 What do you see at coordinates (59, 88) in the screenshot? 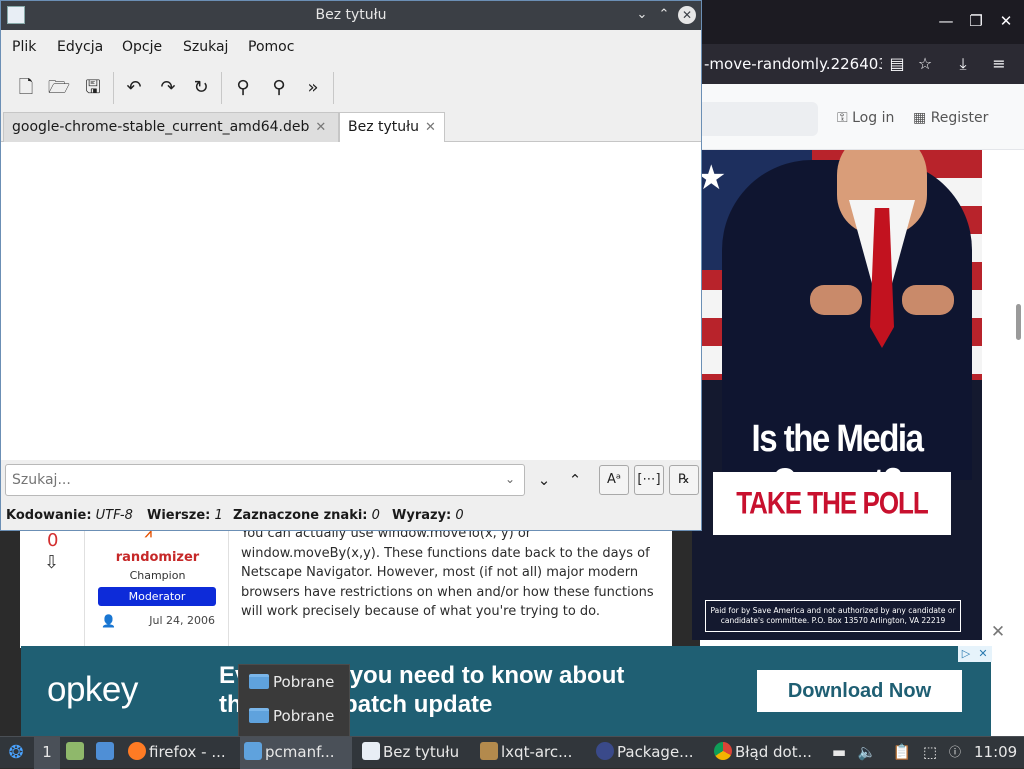
I see `open-folder-icon: 🗁` at bounding box center [59, 88].